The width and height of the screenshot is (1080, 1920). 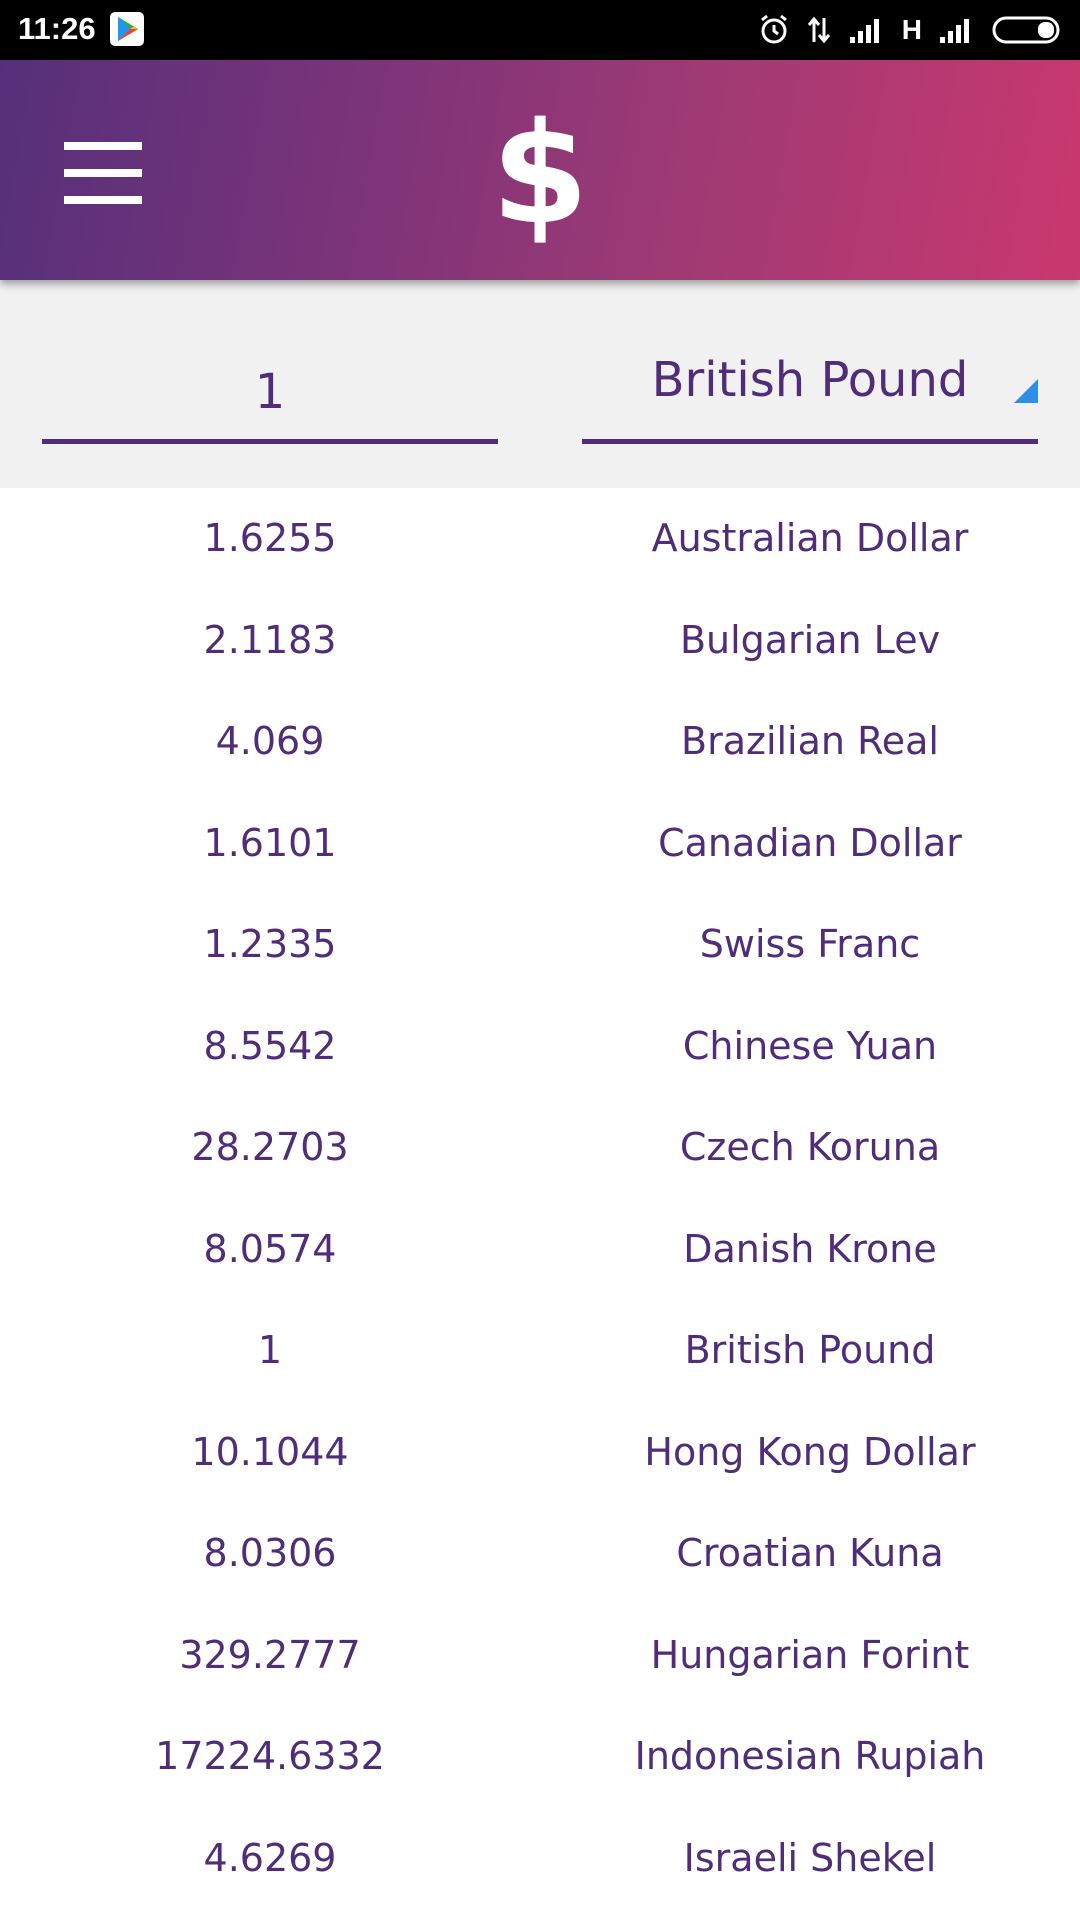 What do you see at coordinates (1026, 391) in the screenshot?
I see `dropdown-arrow-icon` at bounding box center [1026, 391].